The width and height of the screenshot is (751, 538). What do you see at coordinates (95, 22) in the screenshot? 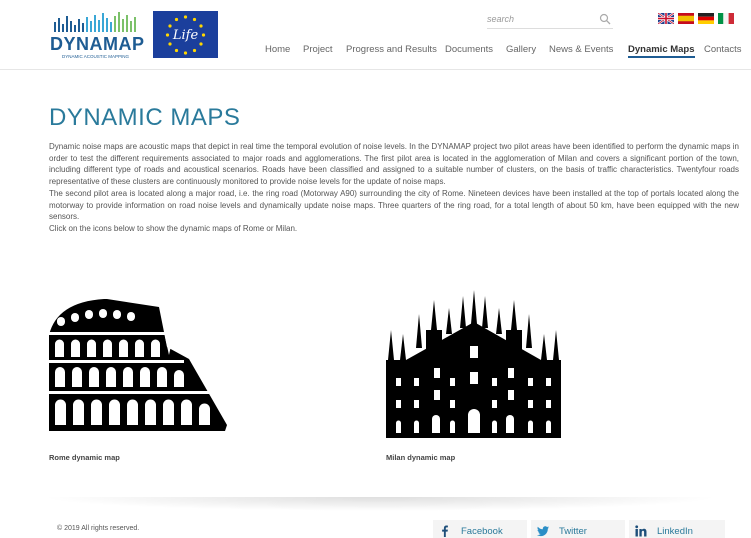
I see `sound-bars-icon` at bounding box center [95, 22].